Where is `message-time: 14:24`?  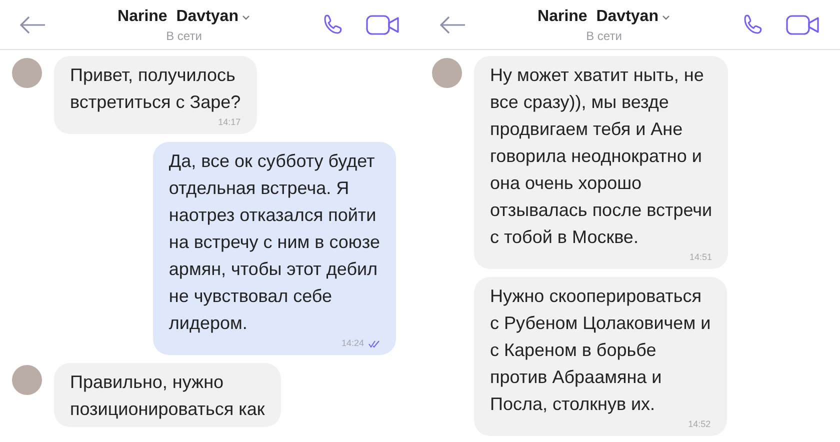 message-time: 14:24 is located at coordinates (352, 343).